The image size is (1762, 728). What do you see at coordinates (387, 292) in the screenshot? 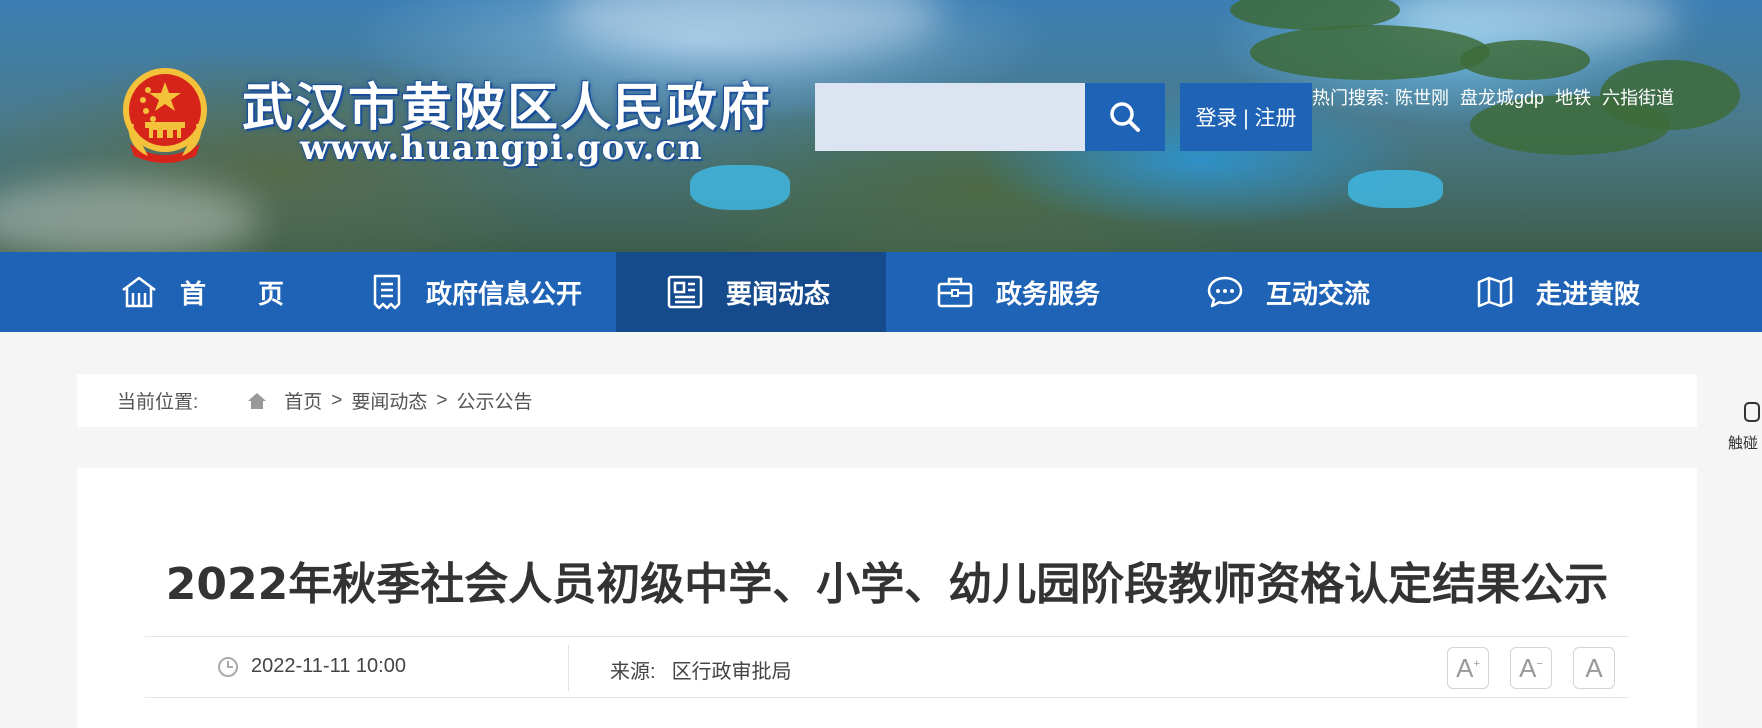
I see `document-icon` at bounding box center [387, 292].